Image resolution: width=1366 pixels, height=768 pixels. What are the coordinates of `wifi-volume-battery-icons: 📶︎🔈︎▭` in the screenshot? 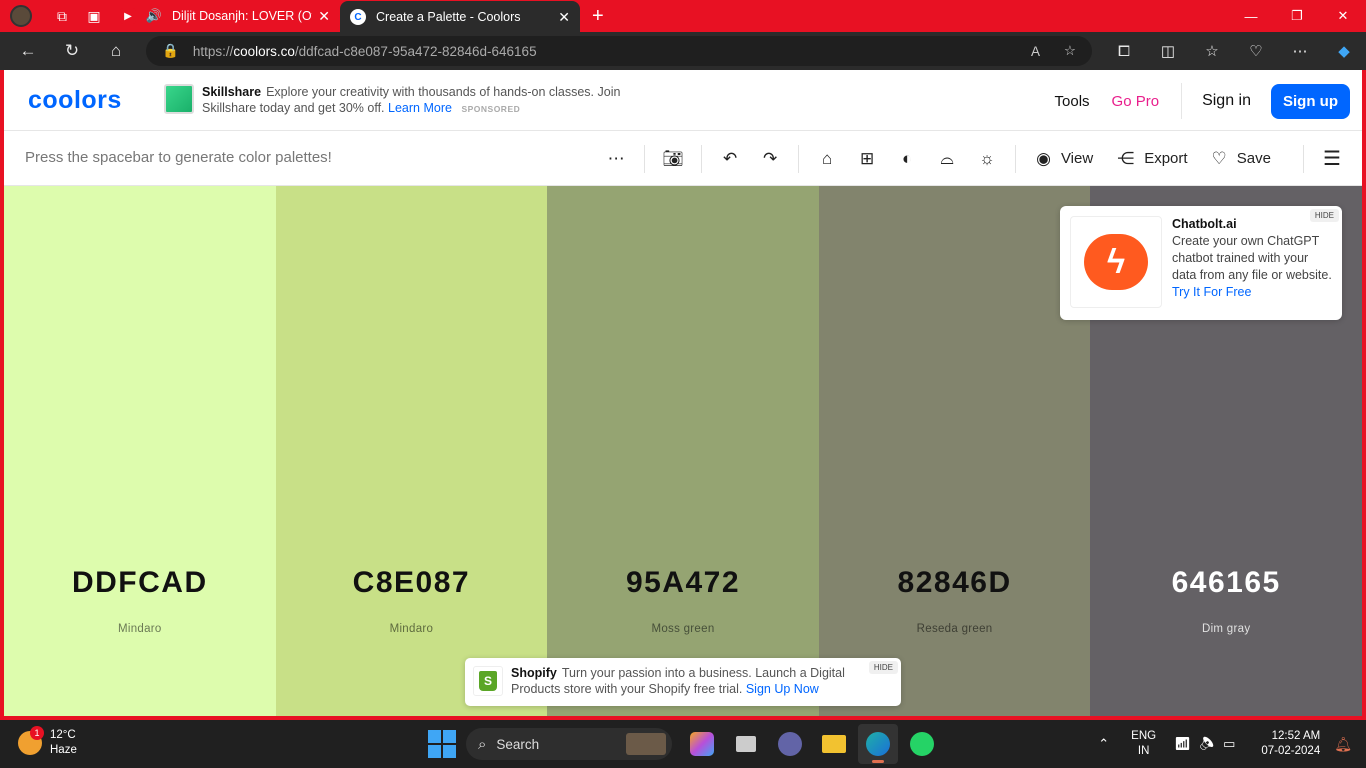 It's located at (1208, 744).